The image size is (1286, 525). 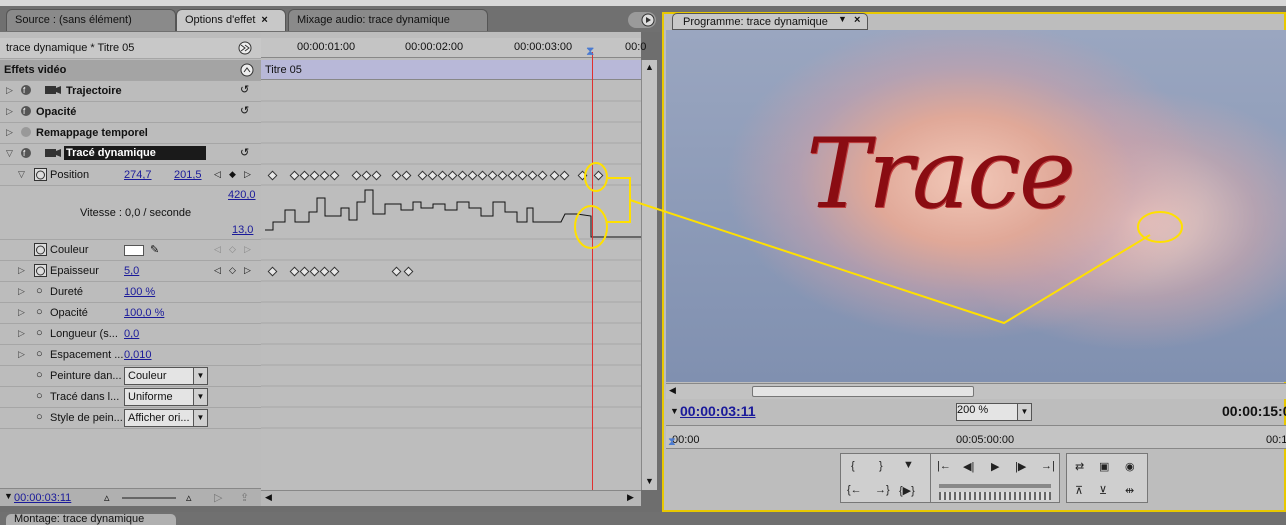 What do you see at coordinates (995, 466) in the screenshot?
I see `play-icon: ▶` at bounding box center [995, 466].